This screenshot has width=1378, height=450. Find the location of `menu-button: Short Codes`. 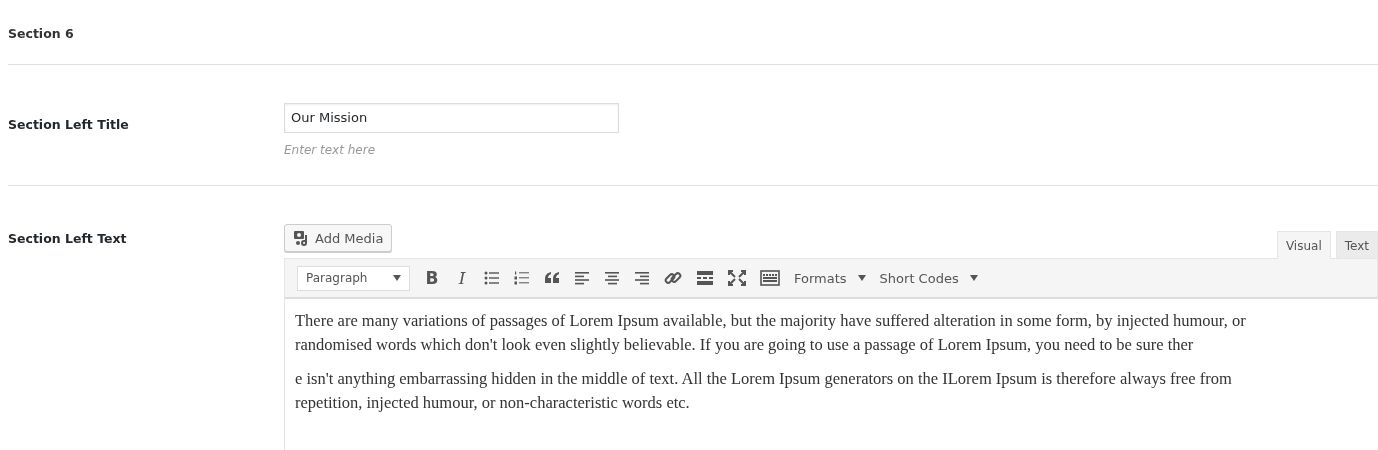

menu-button: Short Codes is located at coordinates (928, 278).